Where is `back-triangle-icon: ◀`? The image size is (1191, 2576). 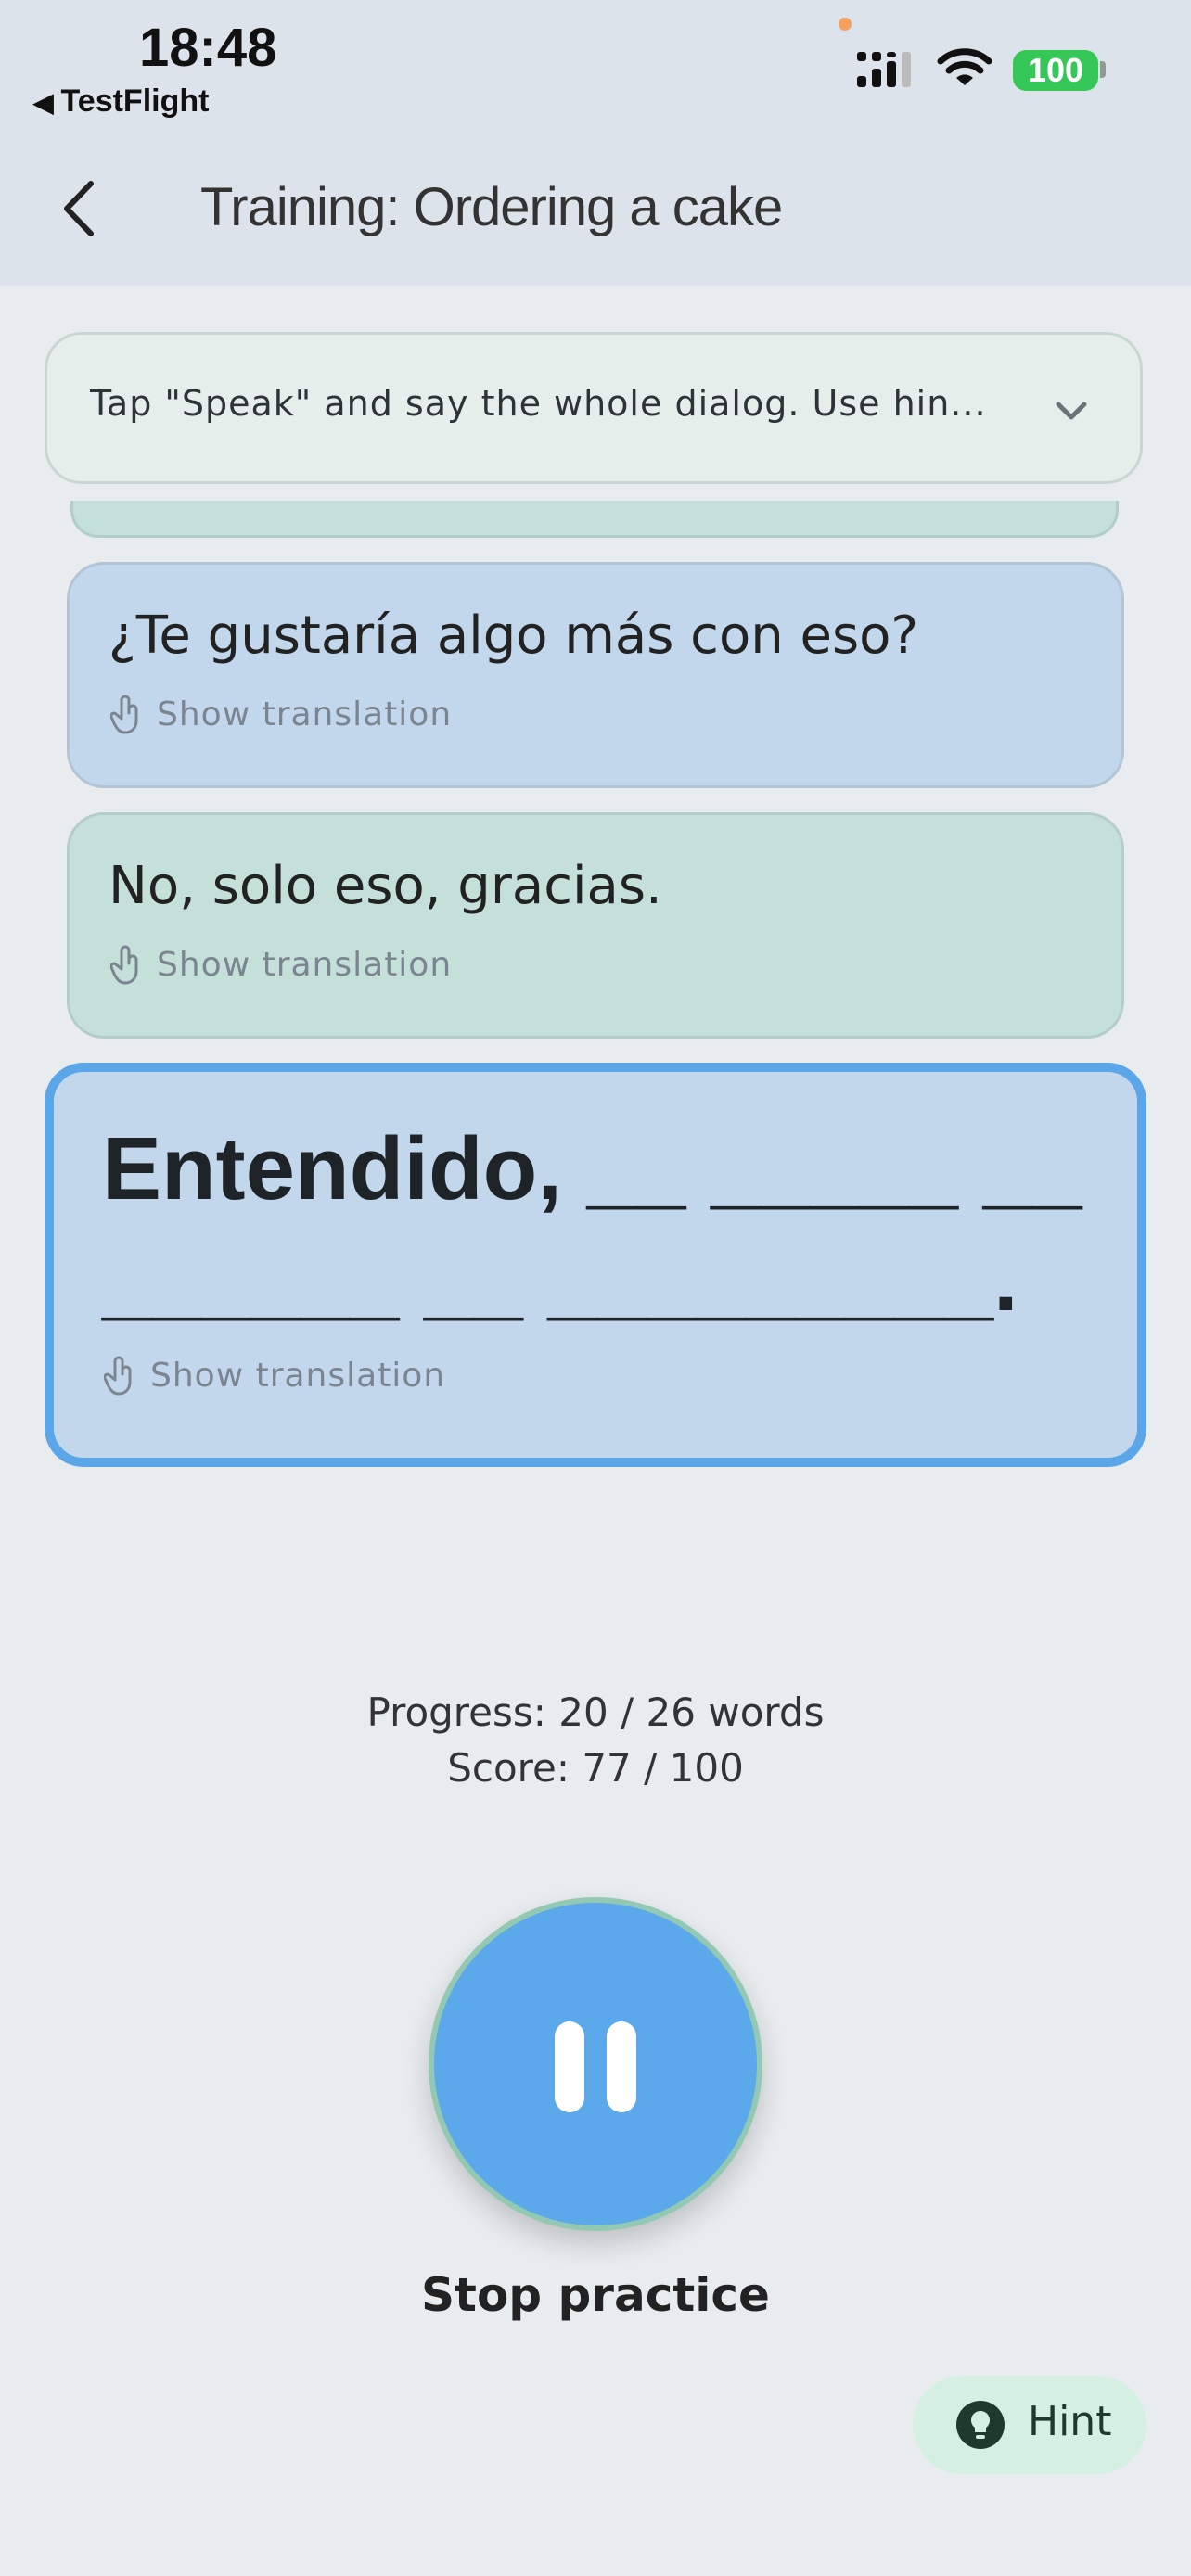 back-triangle-icon: ◀ is located at coordinates (43, 102).